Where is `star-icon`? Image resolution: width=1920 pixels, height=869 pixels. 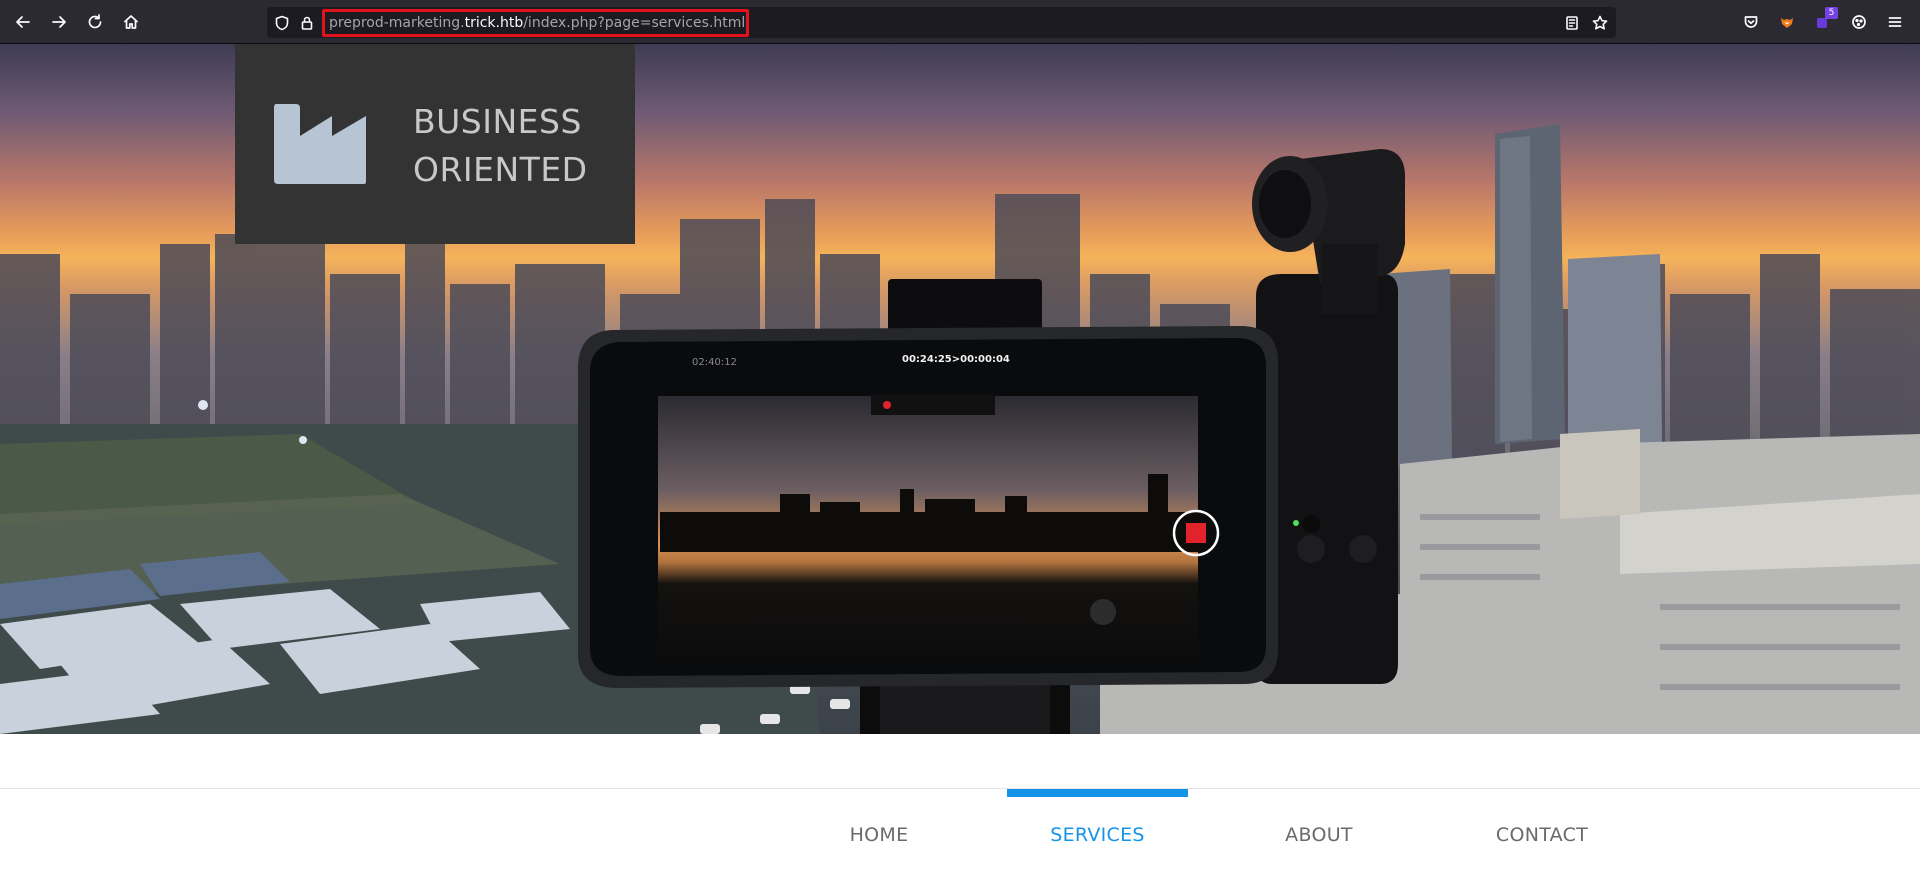 star-icon is located at coordinates (1599, 22).